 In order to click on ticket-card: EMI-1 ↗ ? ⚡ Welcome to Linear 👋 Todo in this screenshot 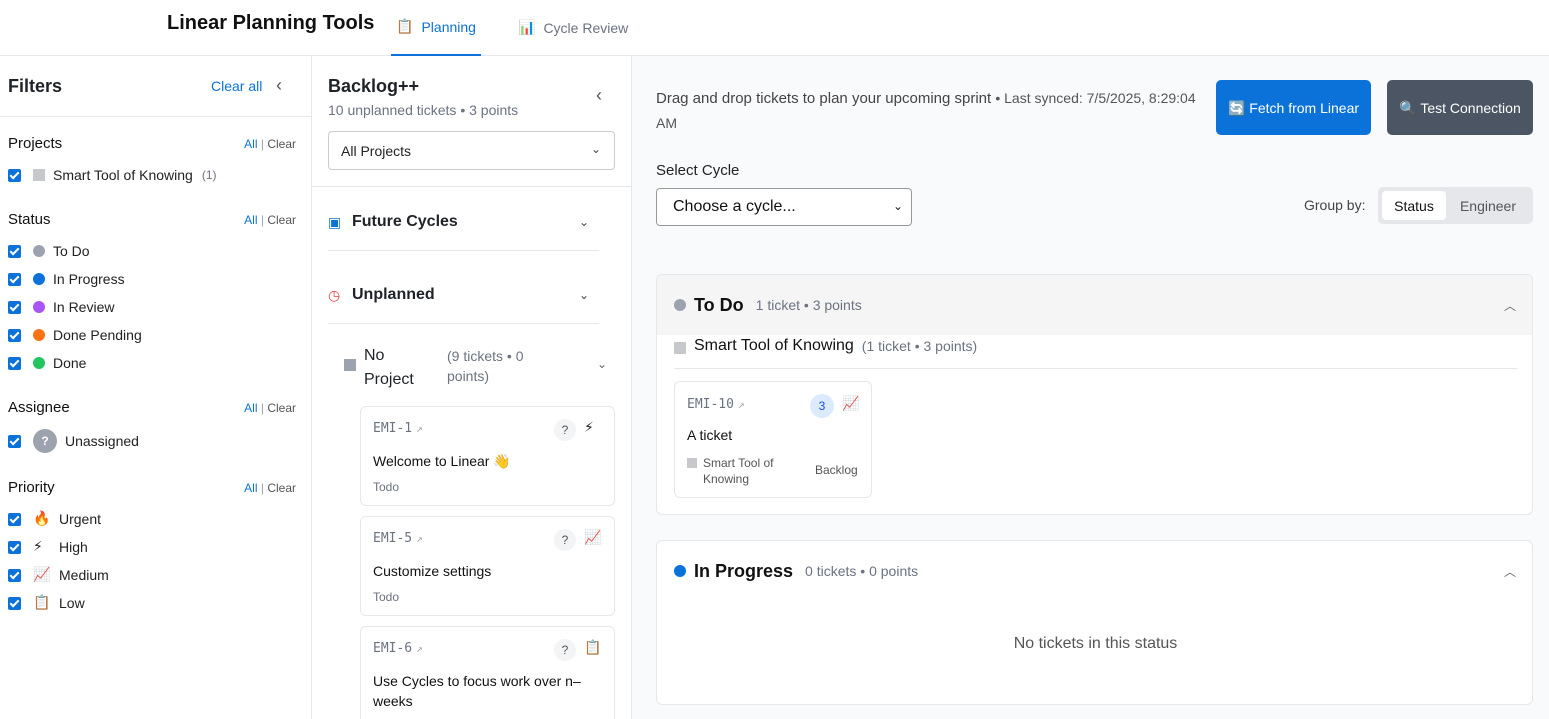, I will do `click(487, 456)`.